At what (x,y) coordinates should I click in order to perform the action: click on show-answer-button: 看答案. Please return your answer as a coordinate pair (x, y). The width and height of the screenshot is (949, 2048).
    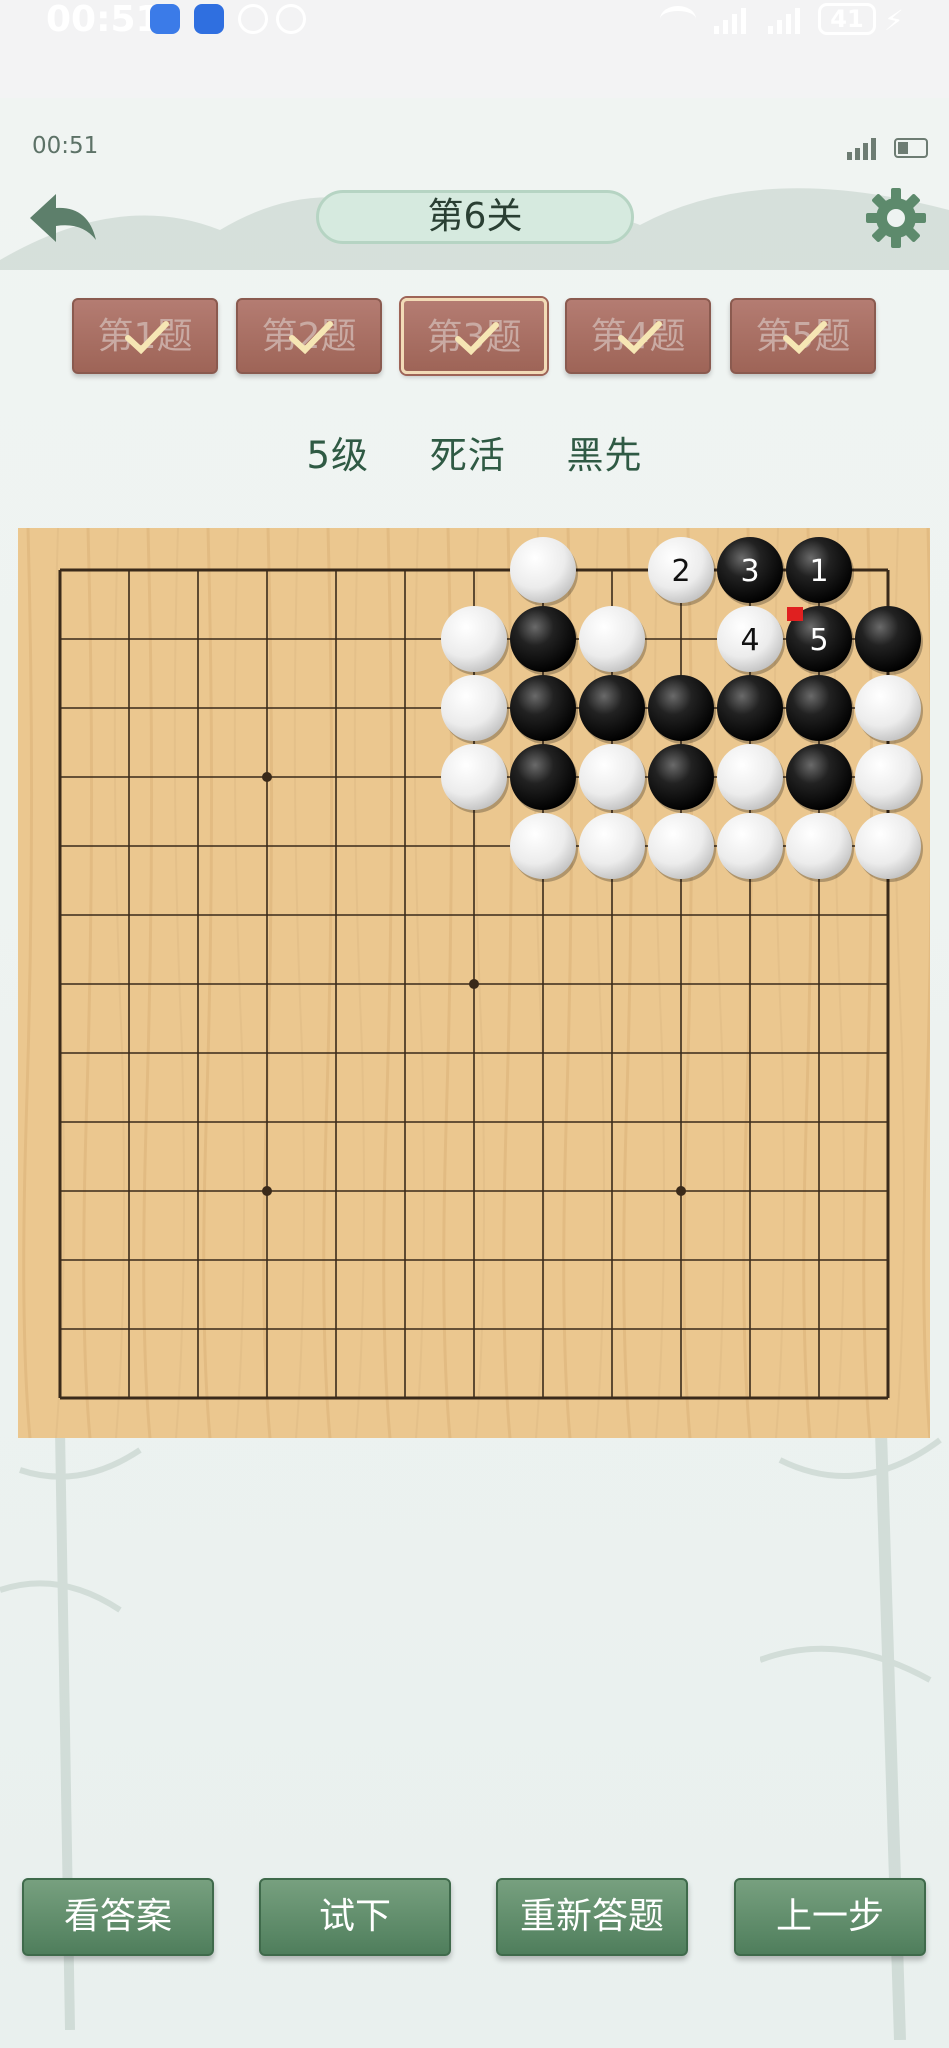
    Looking at the image, I should click on (118, 1917).